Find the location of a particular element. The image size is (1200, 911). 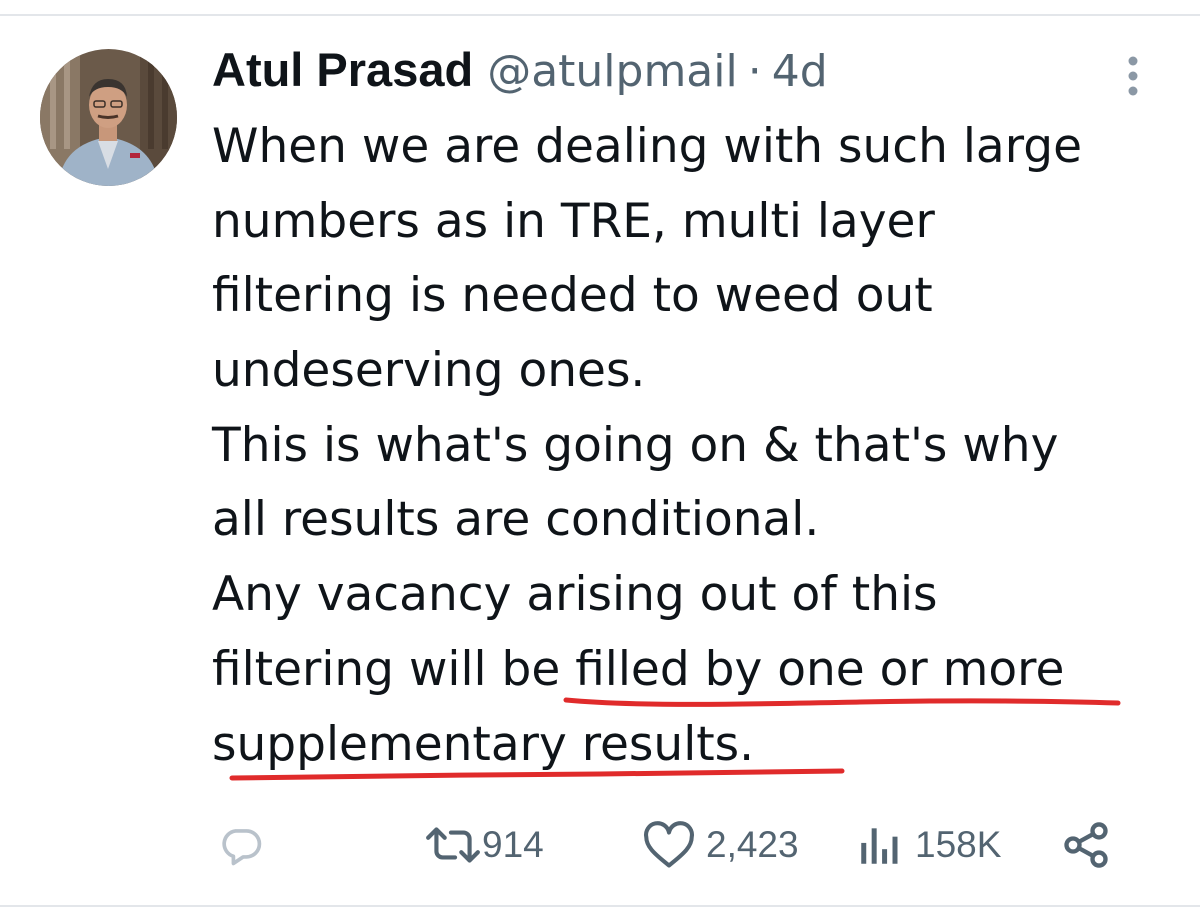

share-icon is located at coordinates (1086, 845).